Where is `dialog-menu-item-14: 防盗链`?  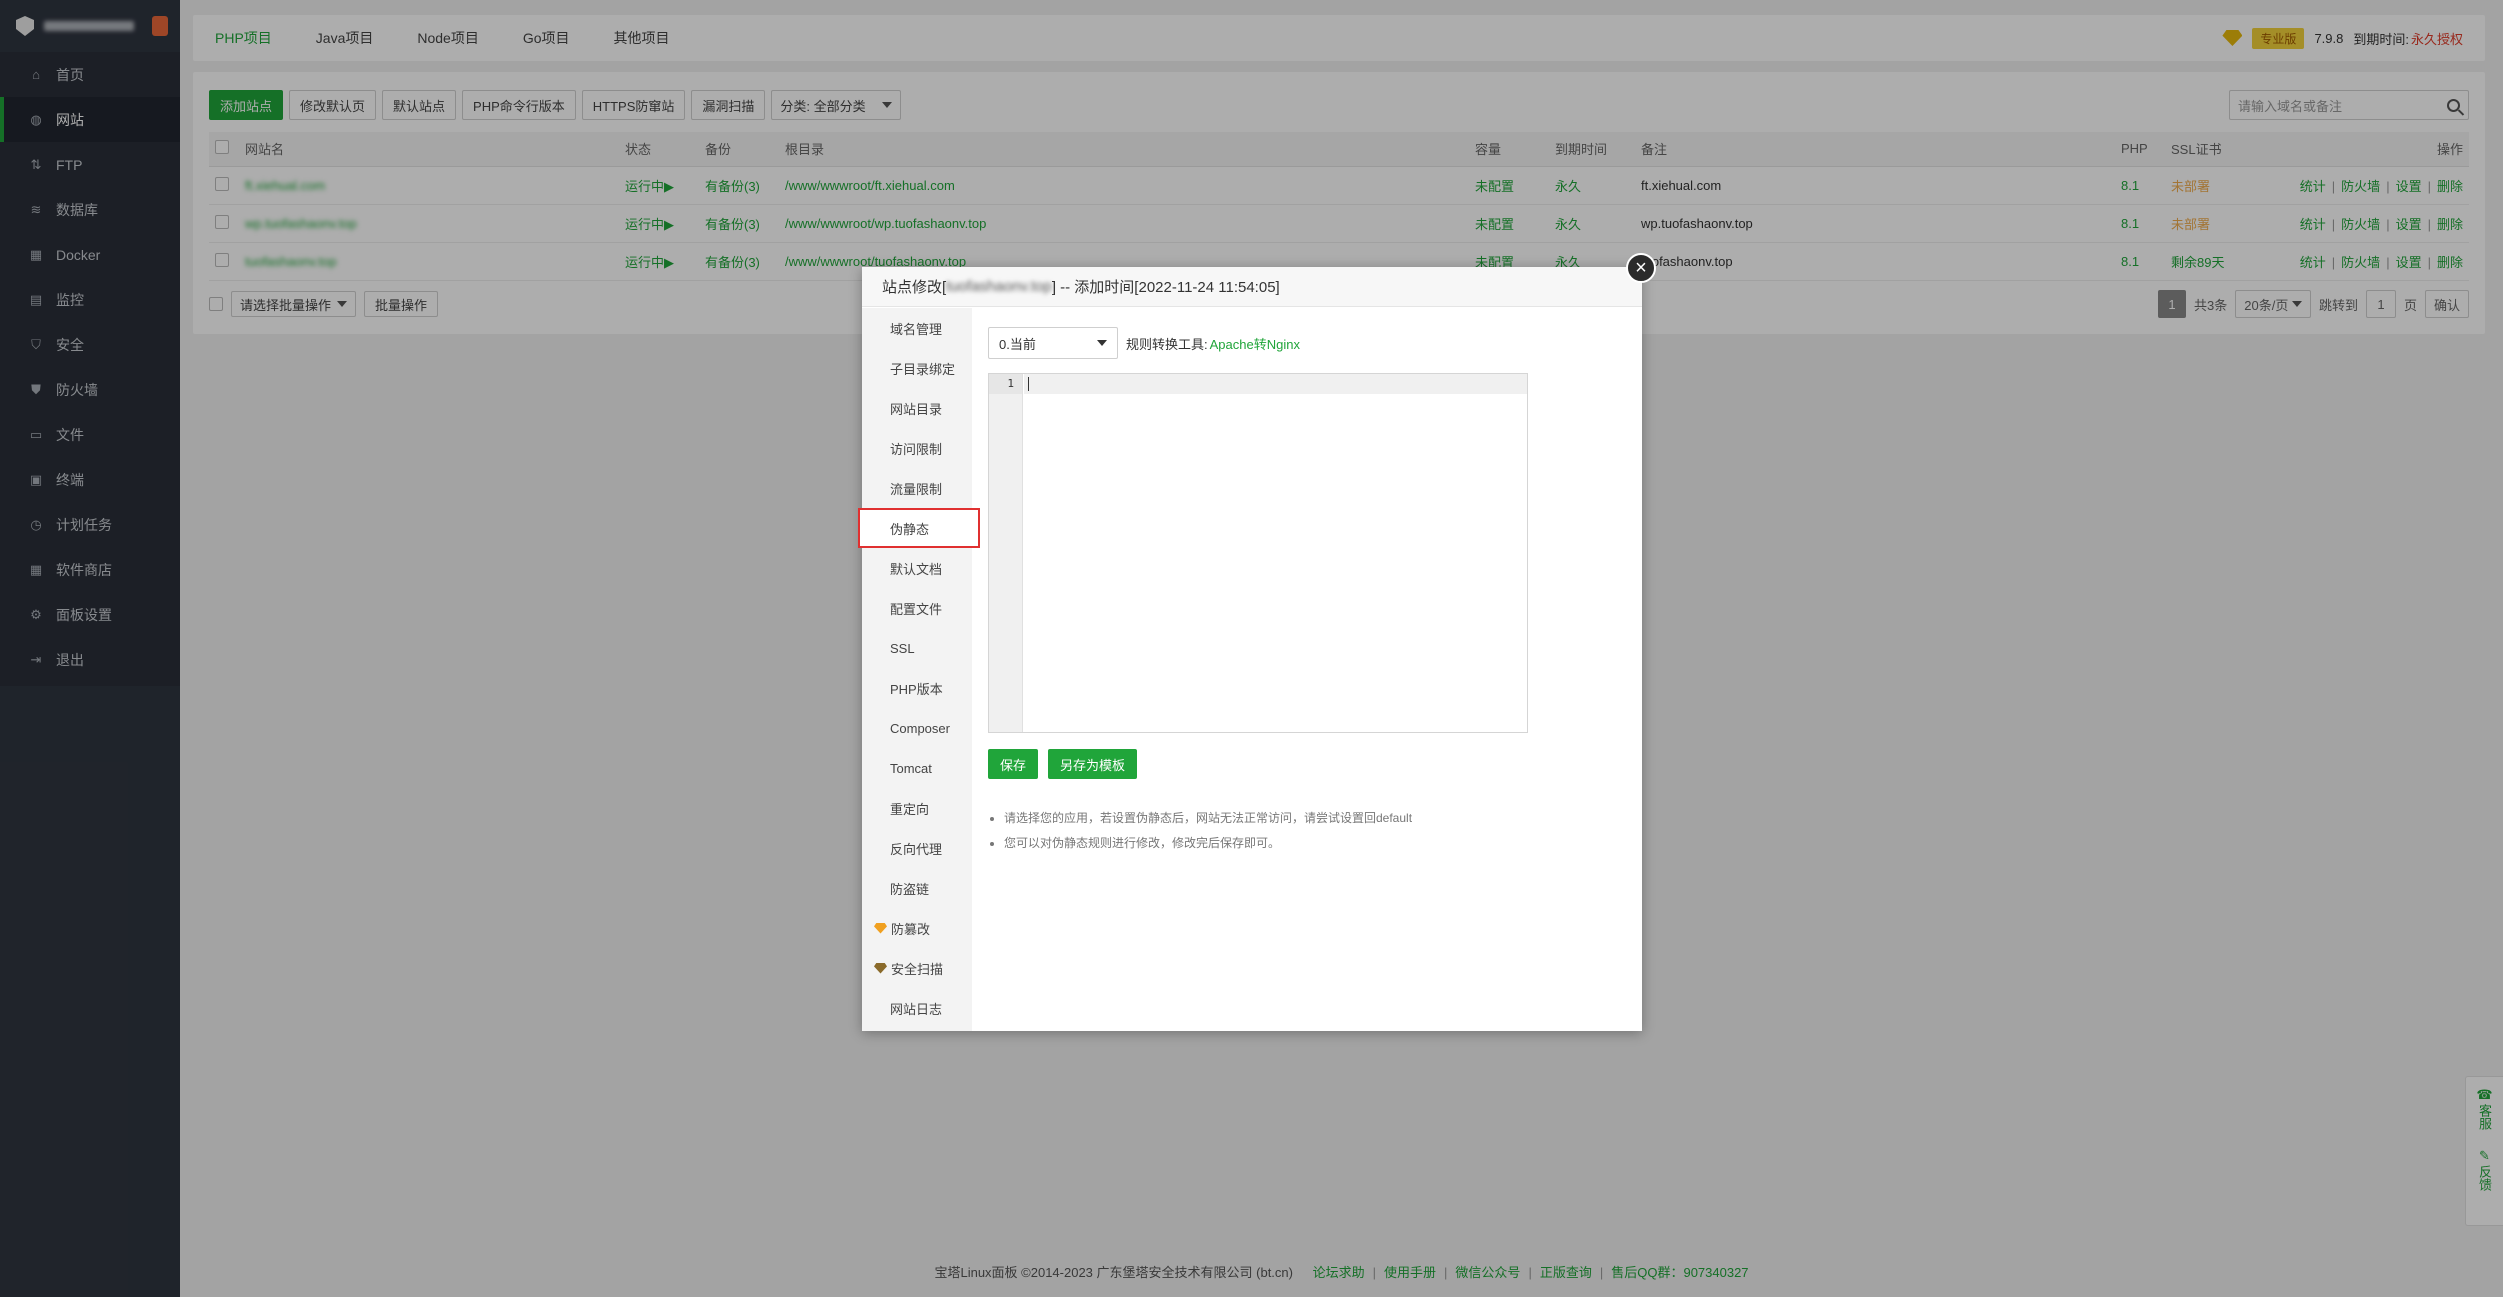 dialog-menu-item-14: 防盗链 is located at coordinates (917, 888).